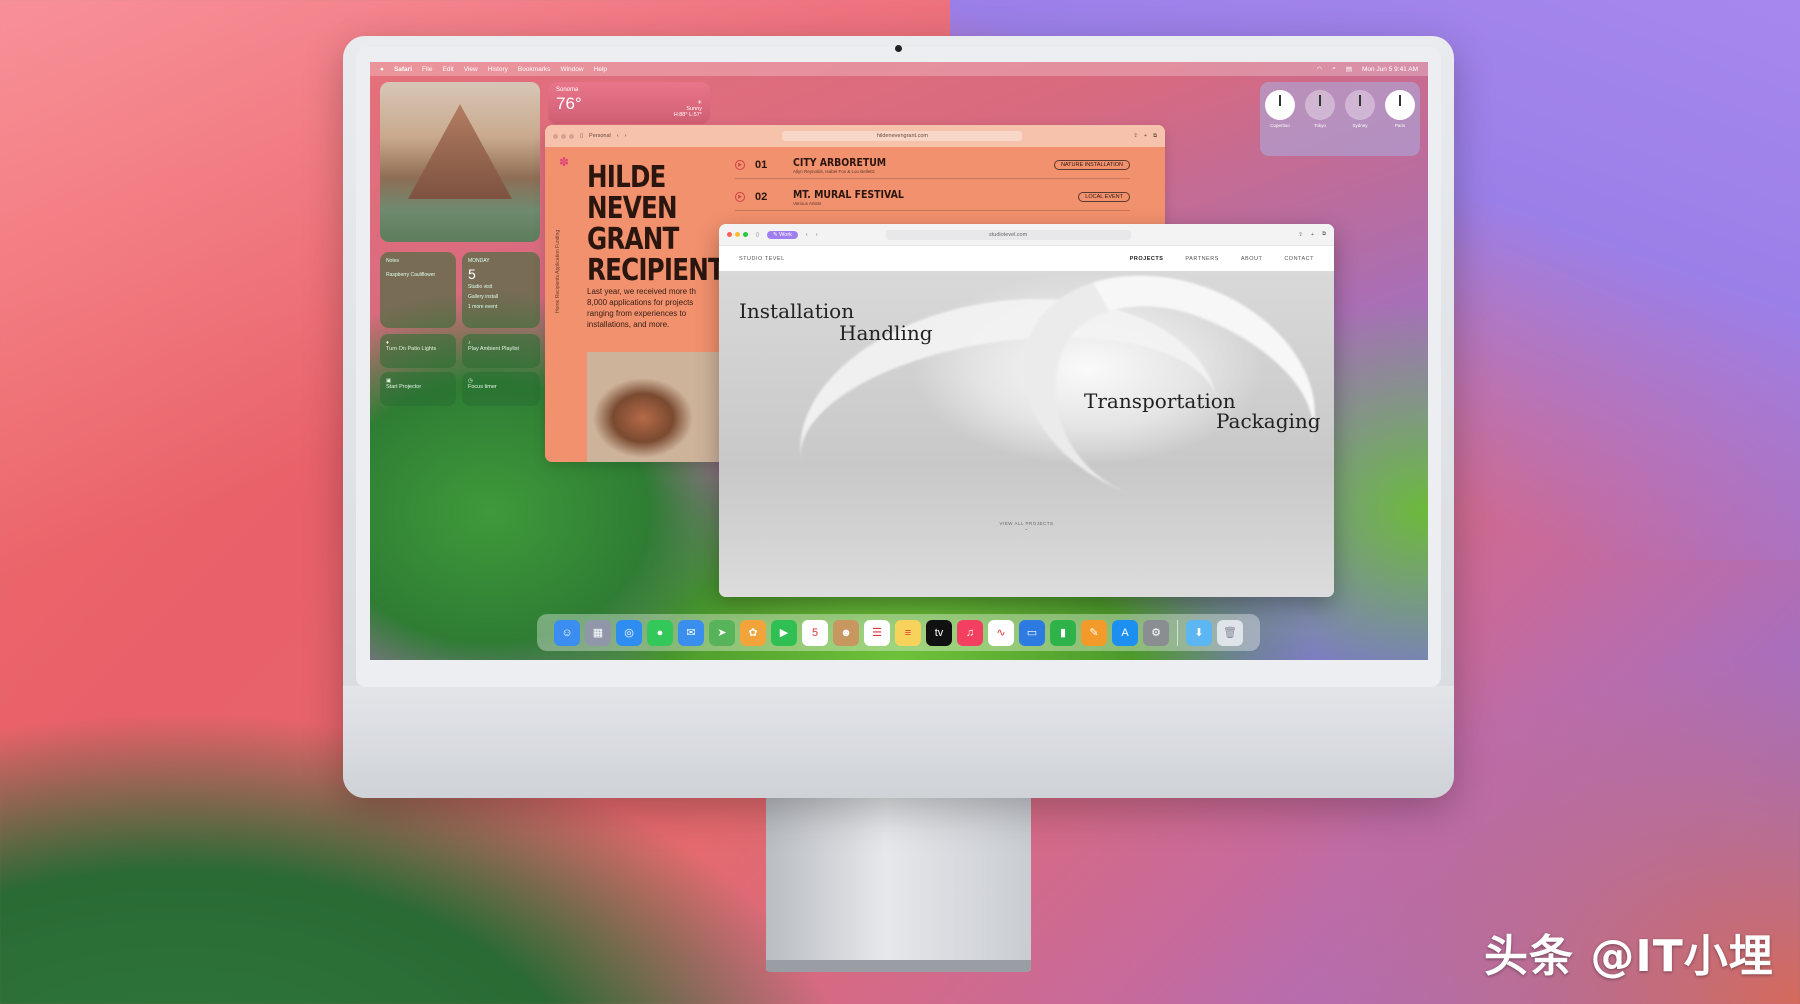  I want to click on site-brand: STUDIO TEVEL, so click(762, 259).